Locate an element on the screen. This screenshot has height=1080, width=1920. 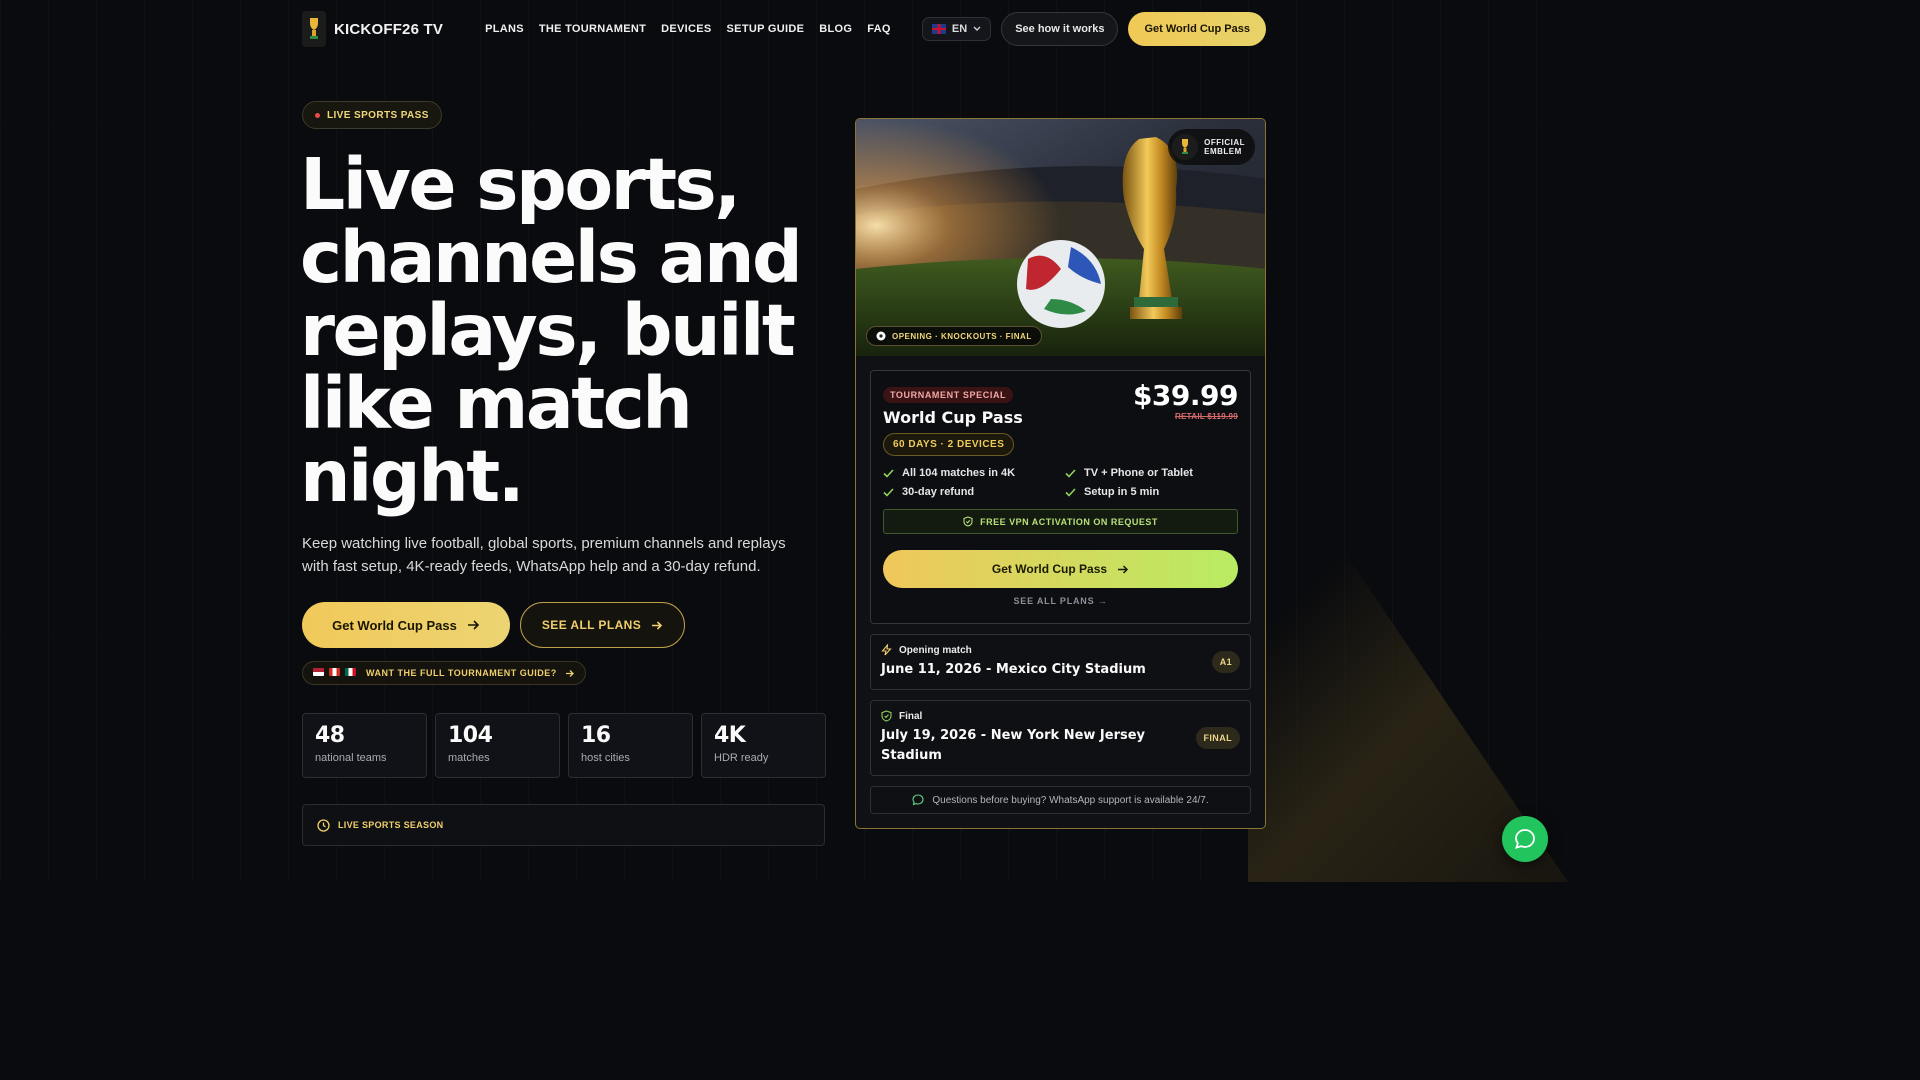
stage-tag: OPENING · KNOCKOUTS · FINAL is located at coordinates (954, 336).